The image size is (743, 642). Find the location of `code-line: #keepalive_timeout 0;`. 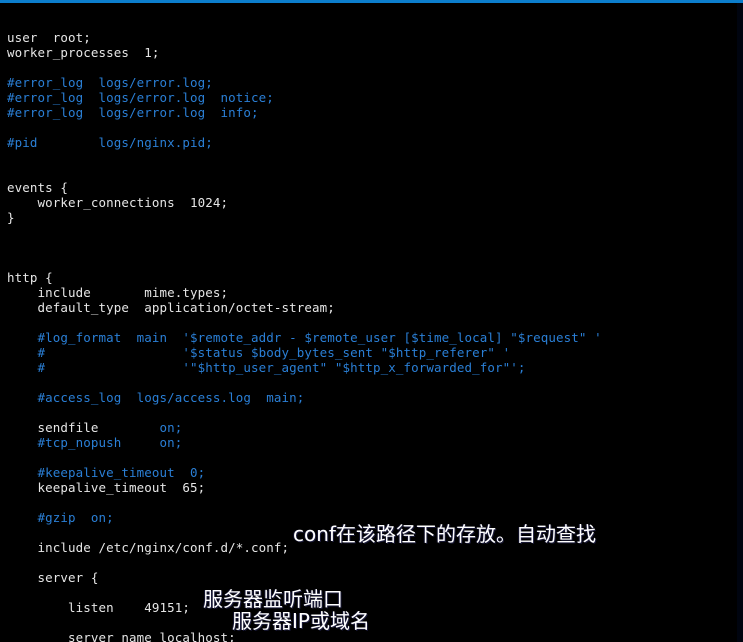

code-line: #keepalive_timeout 0; is located at coordinates (106, 472).